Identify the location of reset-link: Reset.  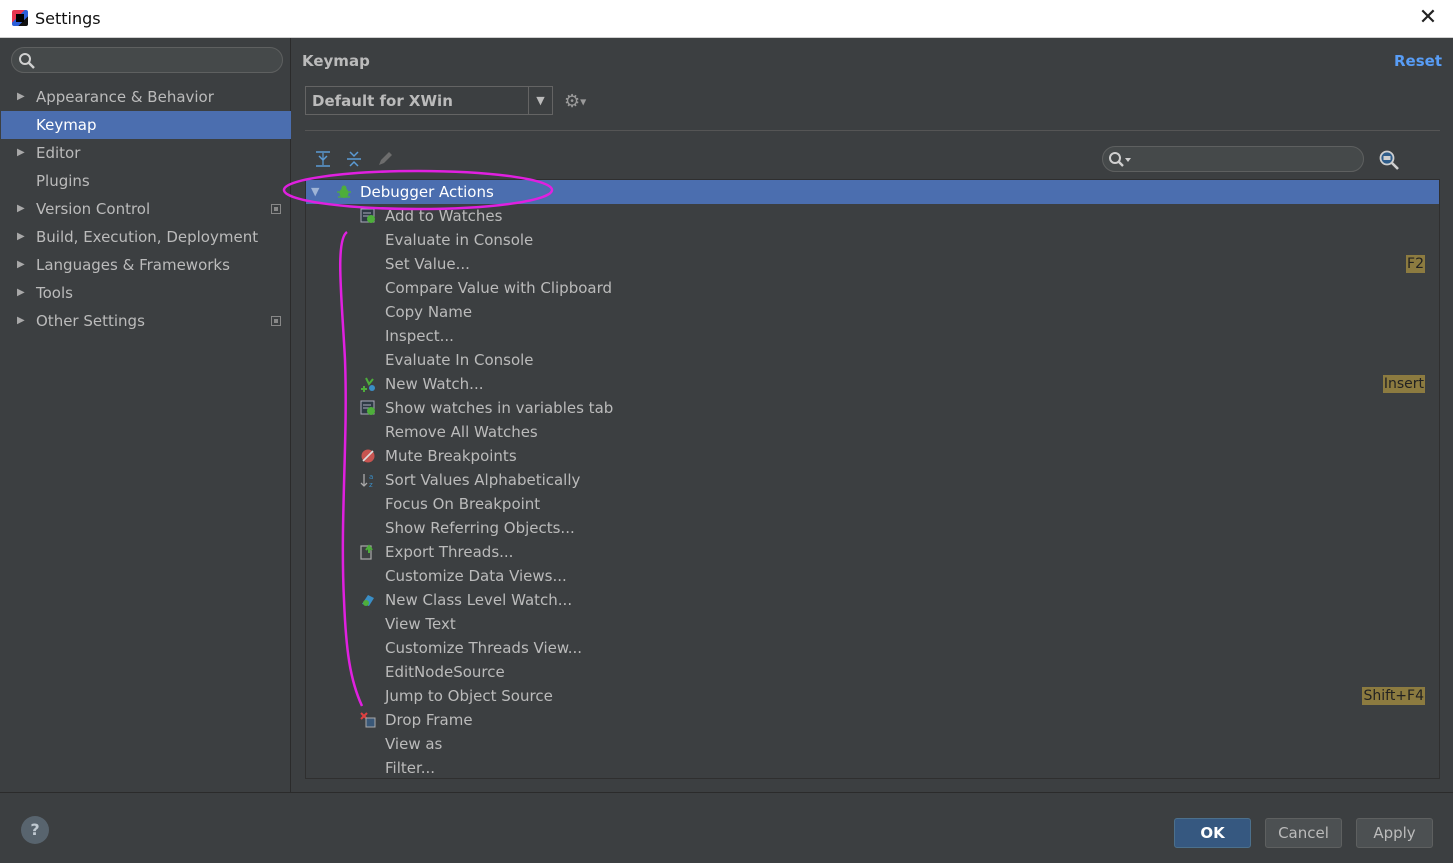
(1418, 61).